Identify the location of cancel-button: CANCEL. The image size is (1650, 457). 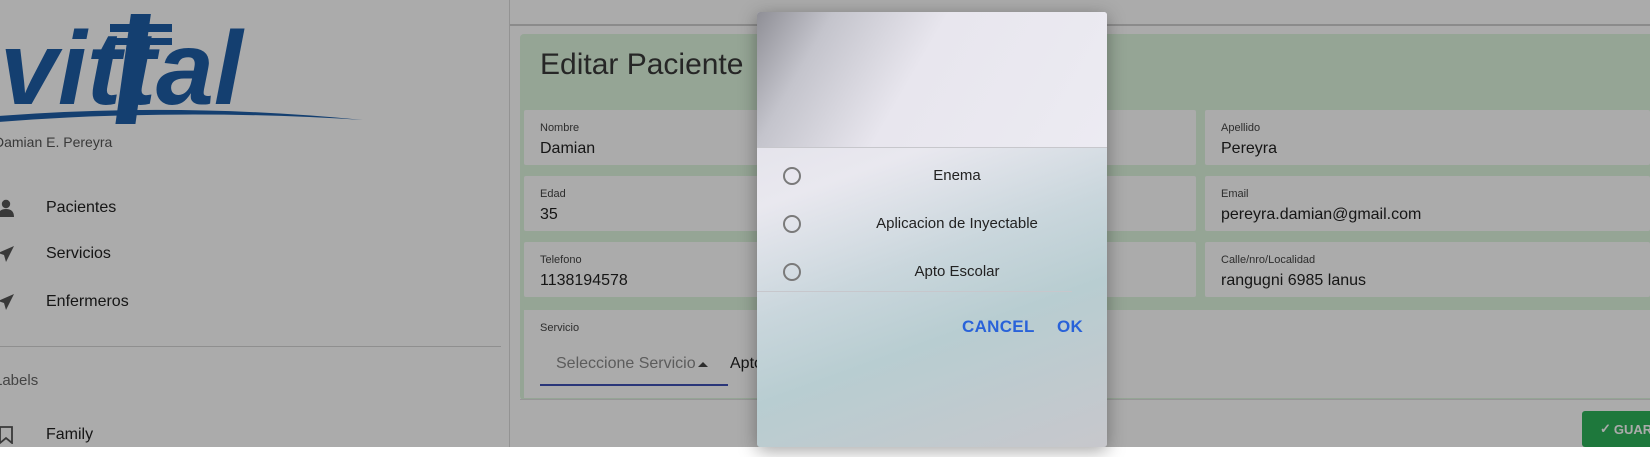
(998, 327).